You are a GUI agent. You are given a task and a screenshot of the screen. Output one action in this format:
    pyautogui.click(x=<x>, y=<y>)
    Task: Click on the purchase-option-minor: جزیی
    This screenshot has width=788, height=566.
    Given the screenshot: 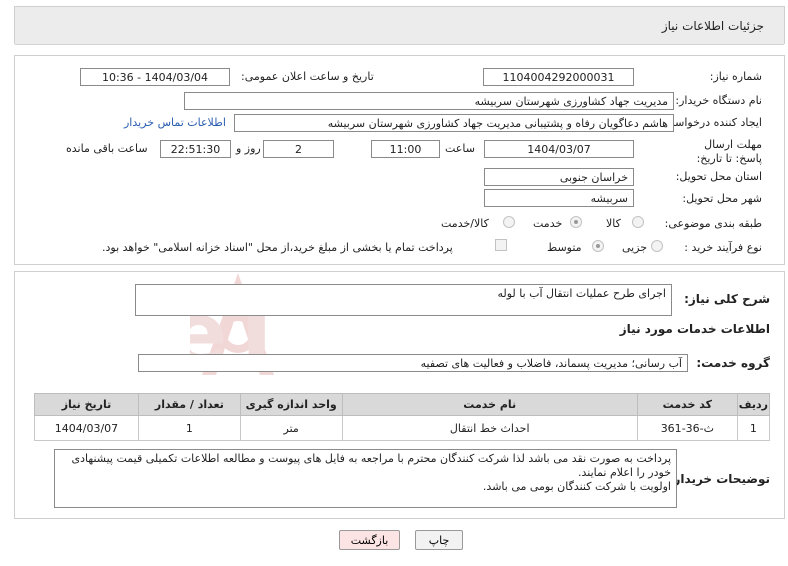 What is the action you would take?
    pyautogui.click(x=635, y=247)
    